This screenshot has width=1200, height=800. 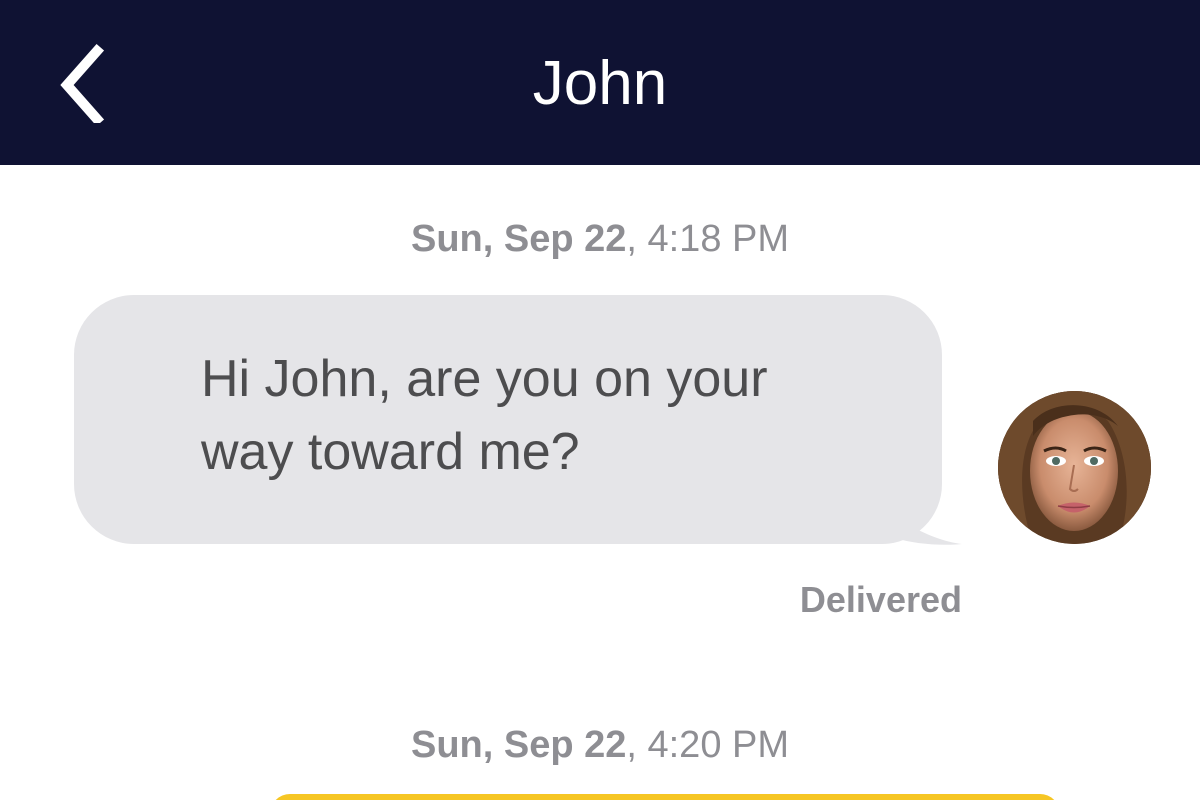 I want to click on contact-name-title: John, so click(x=600, y=83).